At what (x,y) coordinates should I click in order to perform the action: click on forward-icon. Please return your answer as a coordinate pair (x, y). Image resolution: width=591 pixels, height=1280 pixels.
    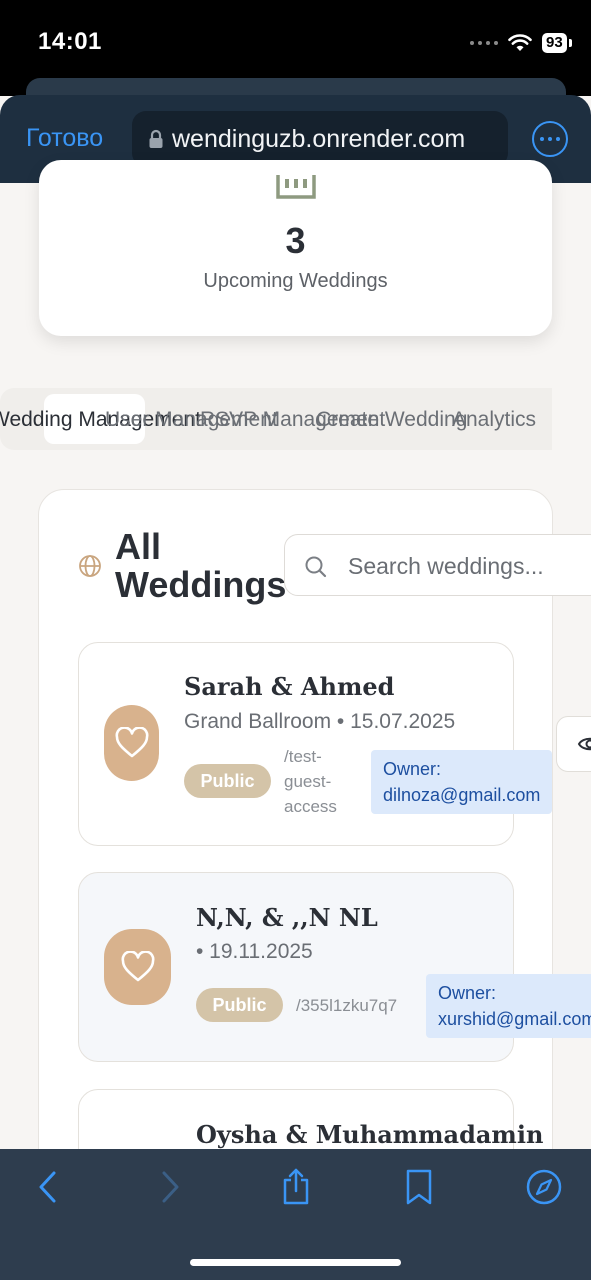
    Looking at the image, I should click on (170, 1187).